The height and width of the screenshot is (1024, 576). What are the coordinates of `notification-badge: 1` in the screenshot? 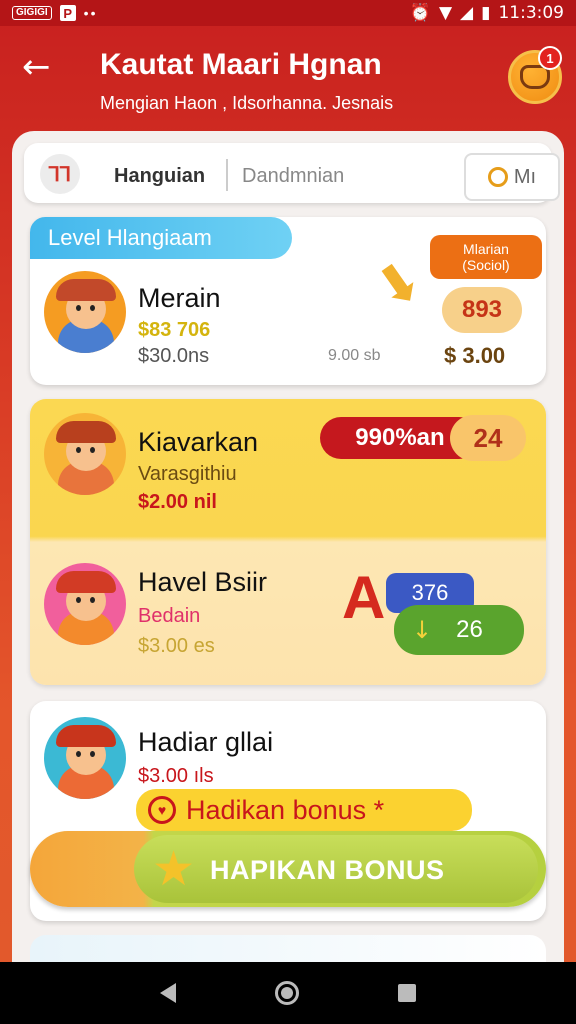 It's located at (550, 58).